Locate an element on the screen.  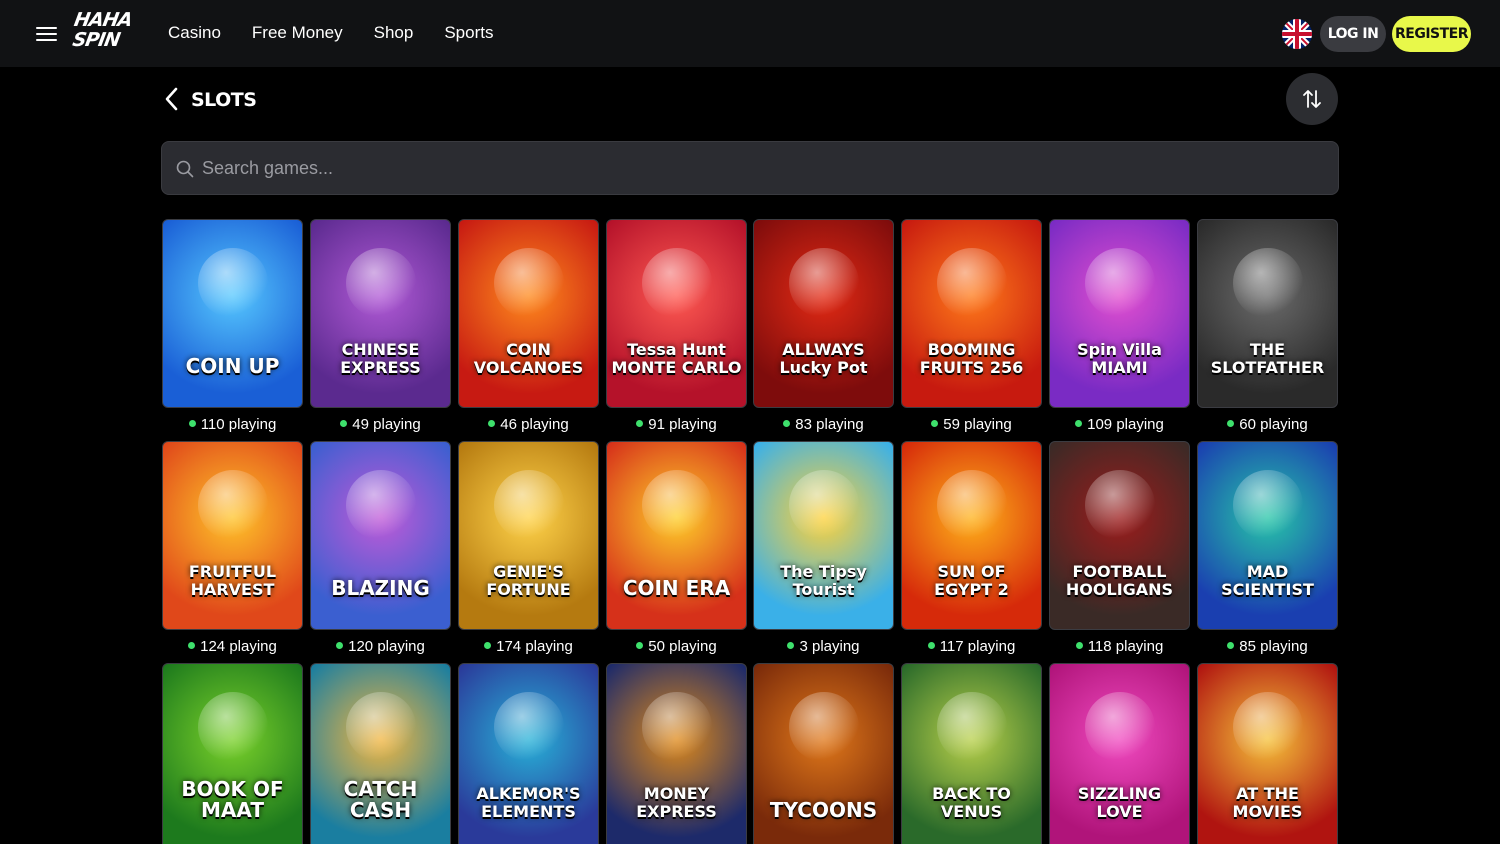
game-title: MONEY EXPRESS is located at coordinates (676, 802).